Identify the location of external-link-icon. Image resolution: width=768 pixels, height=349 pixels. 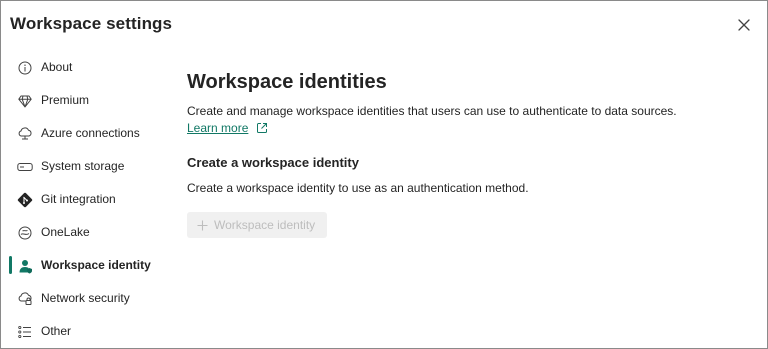
(262, 128).